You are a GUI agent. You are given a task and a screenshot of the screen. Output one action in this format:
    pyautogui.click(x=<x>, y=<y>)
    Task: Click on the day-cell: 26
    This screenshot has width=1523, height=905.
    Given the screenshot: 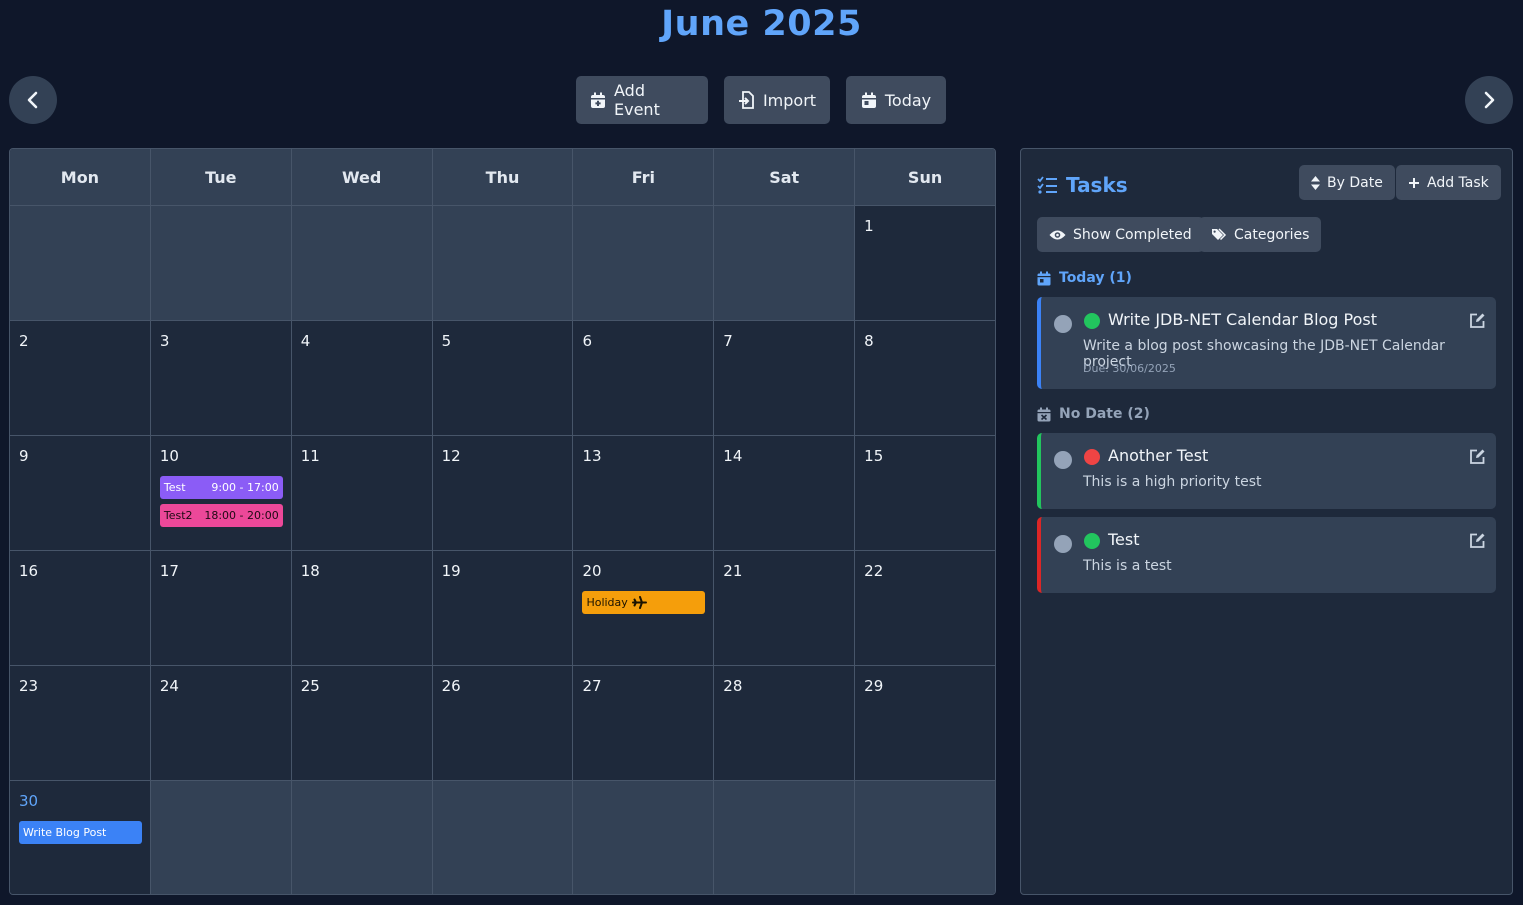 What is the action you would take?
    pyautogui.click(x=503, y=723)
    